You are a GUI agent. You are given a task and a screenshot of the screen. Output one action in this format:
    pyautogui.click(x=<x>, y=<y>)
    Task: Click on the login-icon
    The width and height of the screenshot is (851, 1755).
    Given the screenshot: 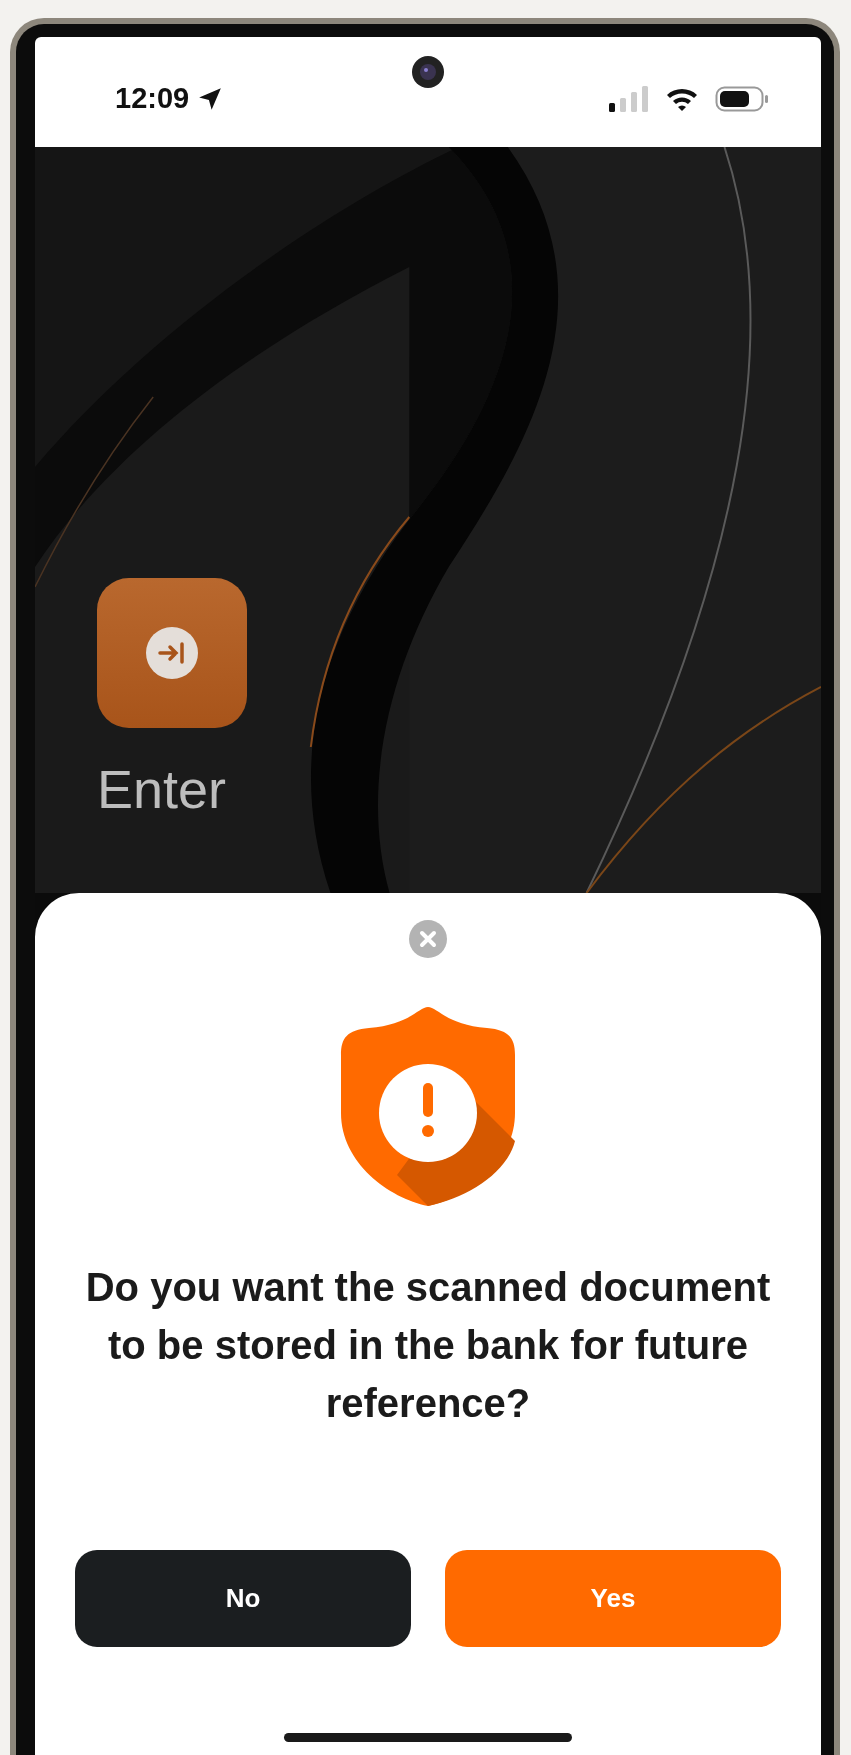 What is the action you would take?
    pyautogui.click(x=172, y=653)
    